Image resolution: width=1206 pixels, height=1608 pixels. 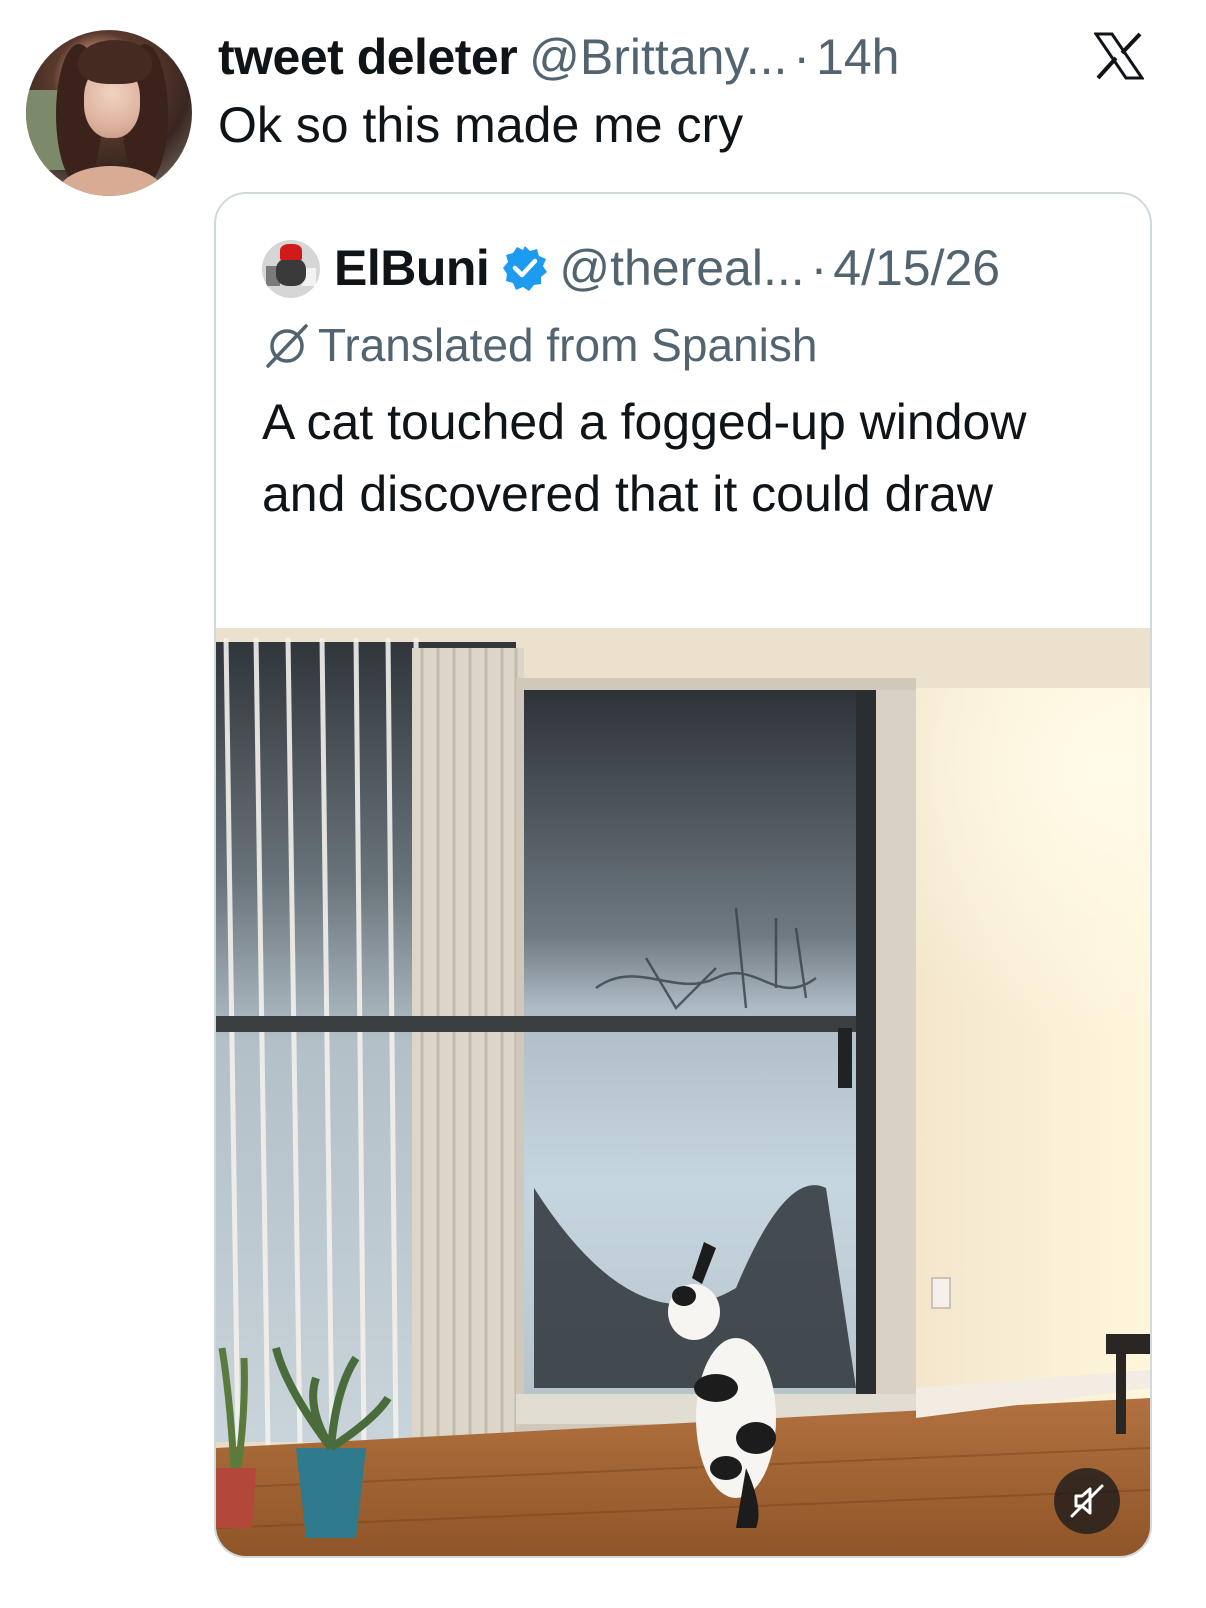 I want to click on tweet-header: tweet deleter @Brittany... · 14h, so click(x=559, y=58).